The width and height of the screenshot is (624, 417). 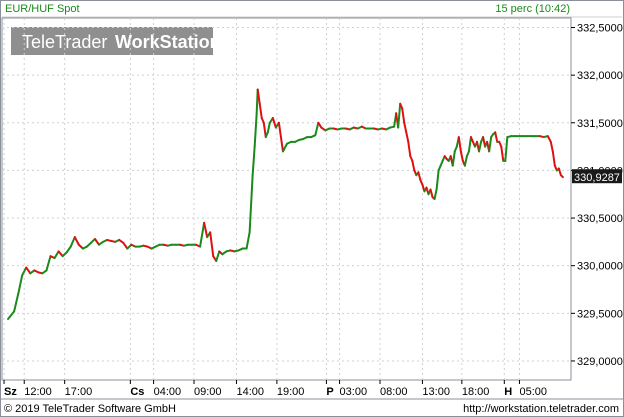 I want to click on last-value-label: 330,9287, so click(x=597, y=178).